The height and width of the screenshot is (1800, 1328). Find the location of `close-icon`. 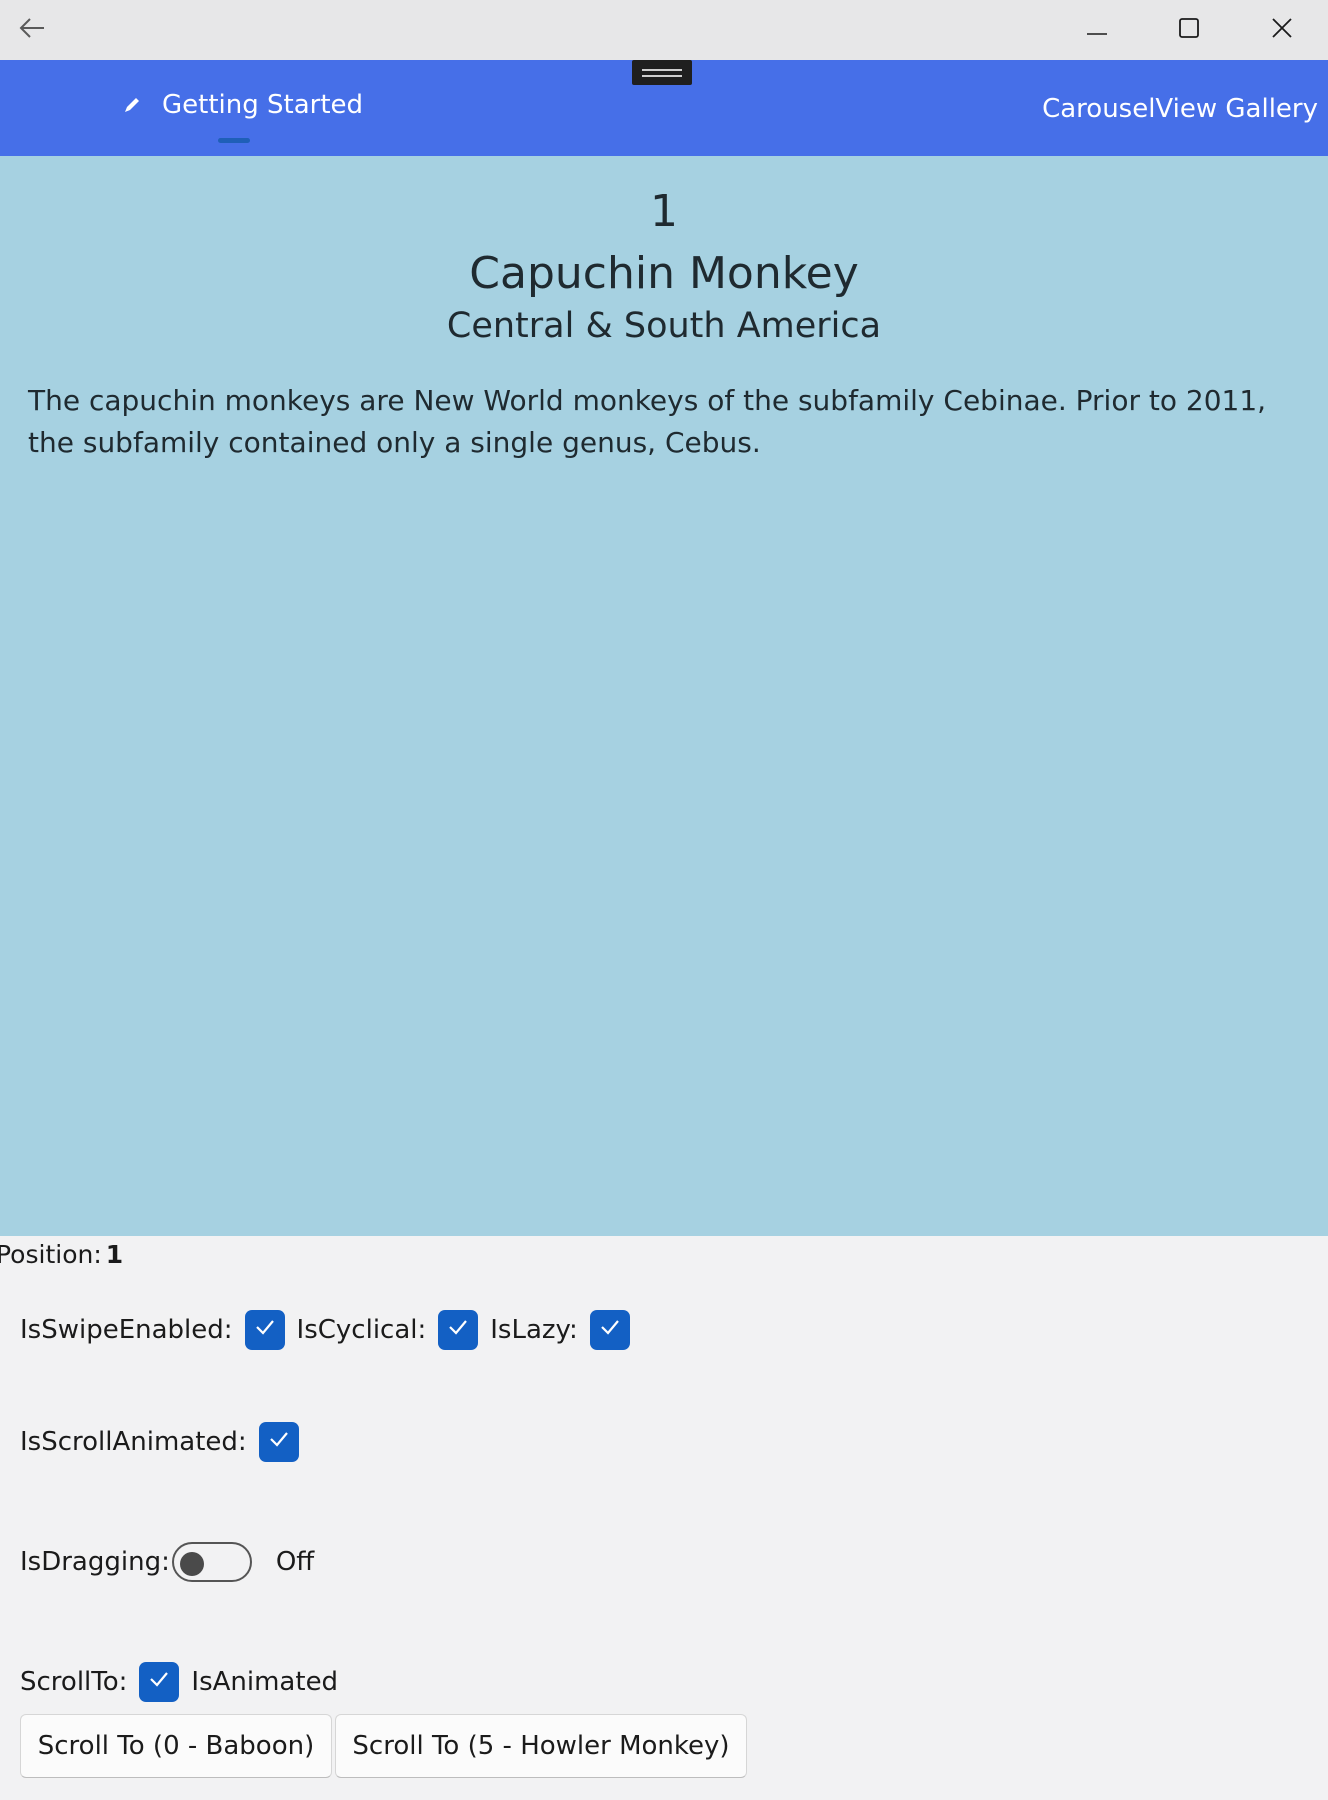

close-icon is located at coordinates (1282, 30).